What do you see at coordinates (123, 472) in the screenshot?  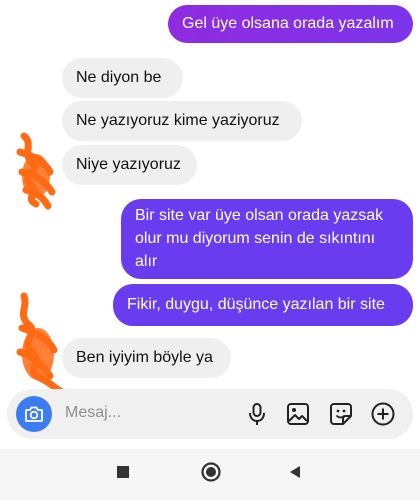 I see `recents-square-icon` at bounding box center [123, 472].